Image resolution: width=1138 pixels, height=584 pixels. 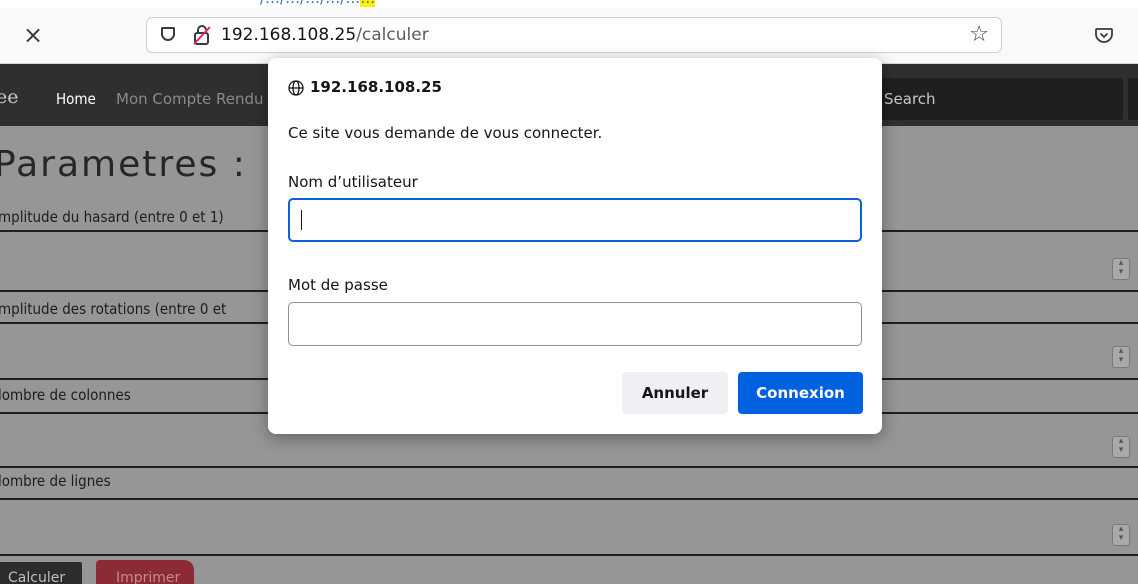 I want to click on username-label: Nom d’utilisateur, so click(x=353, y=182).